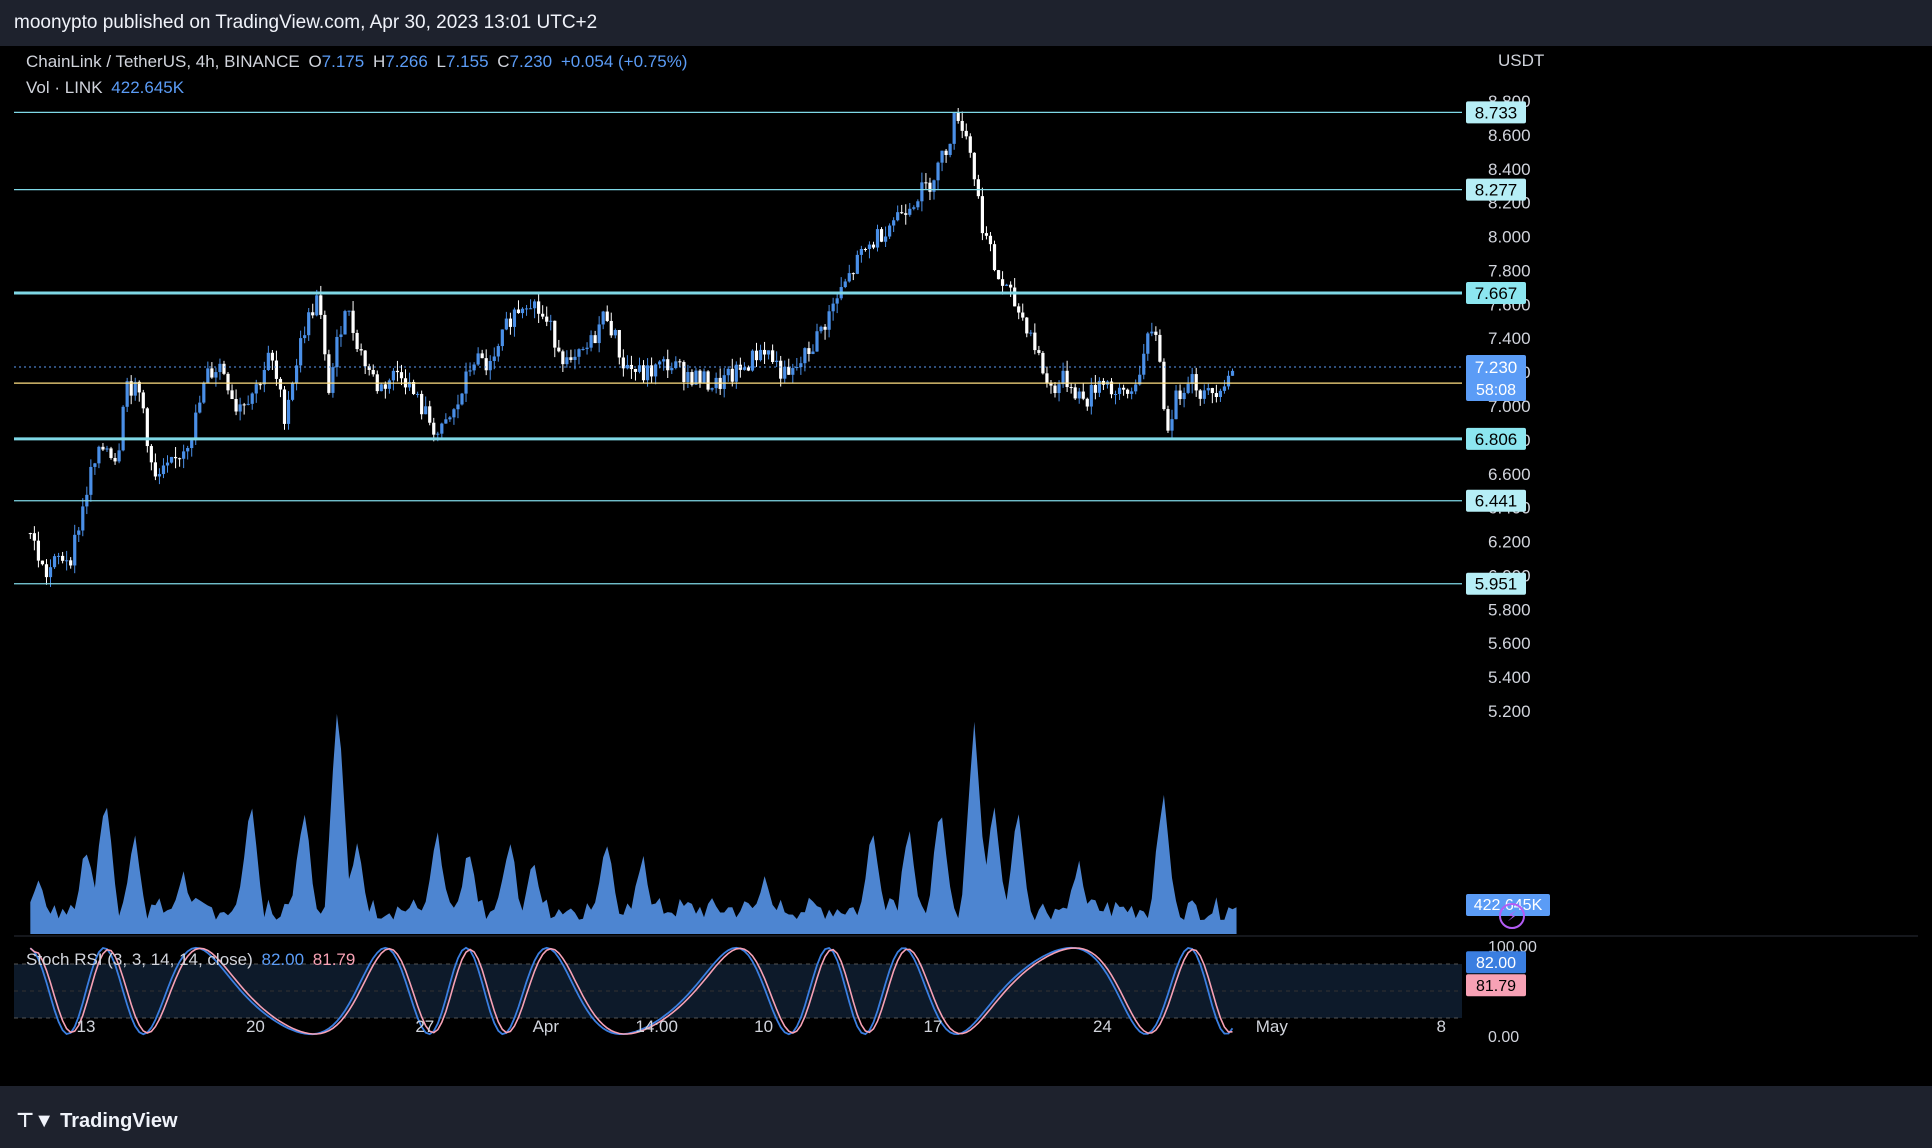 Image resolution: width=1932 pixels, height=1148 pixels. What do you see at coordinates (1509, 169) in the screenshot?
I see `price-tick-label: 8.400` at bounding box center [1509, 169].